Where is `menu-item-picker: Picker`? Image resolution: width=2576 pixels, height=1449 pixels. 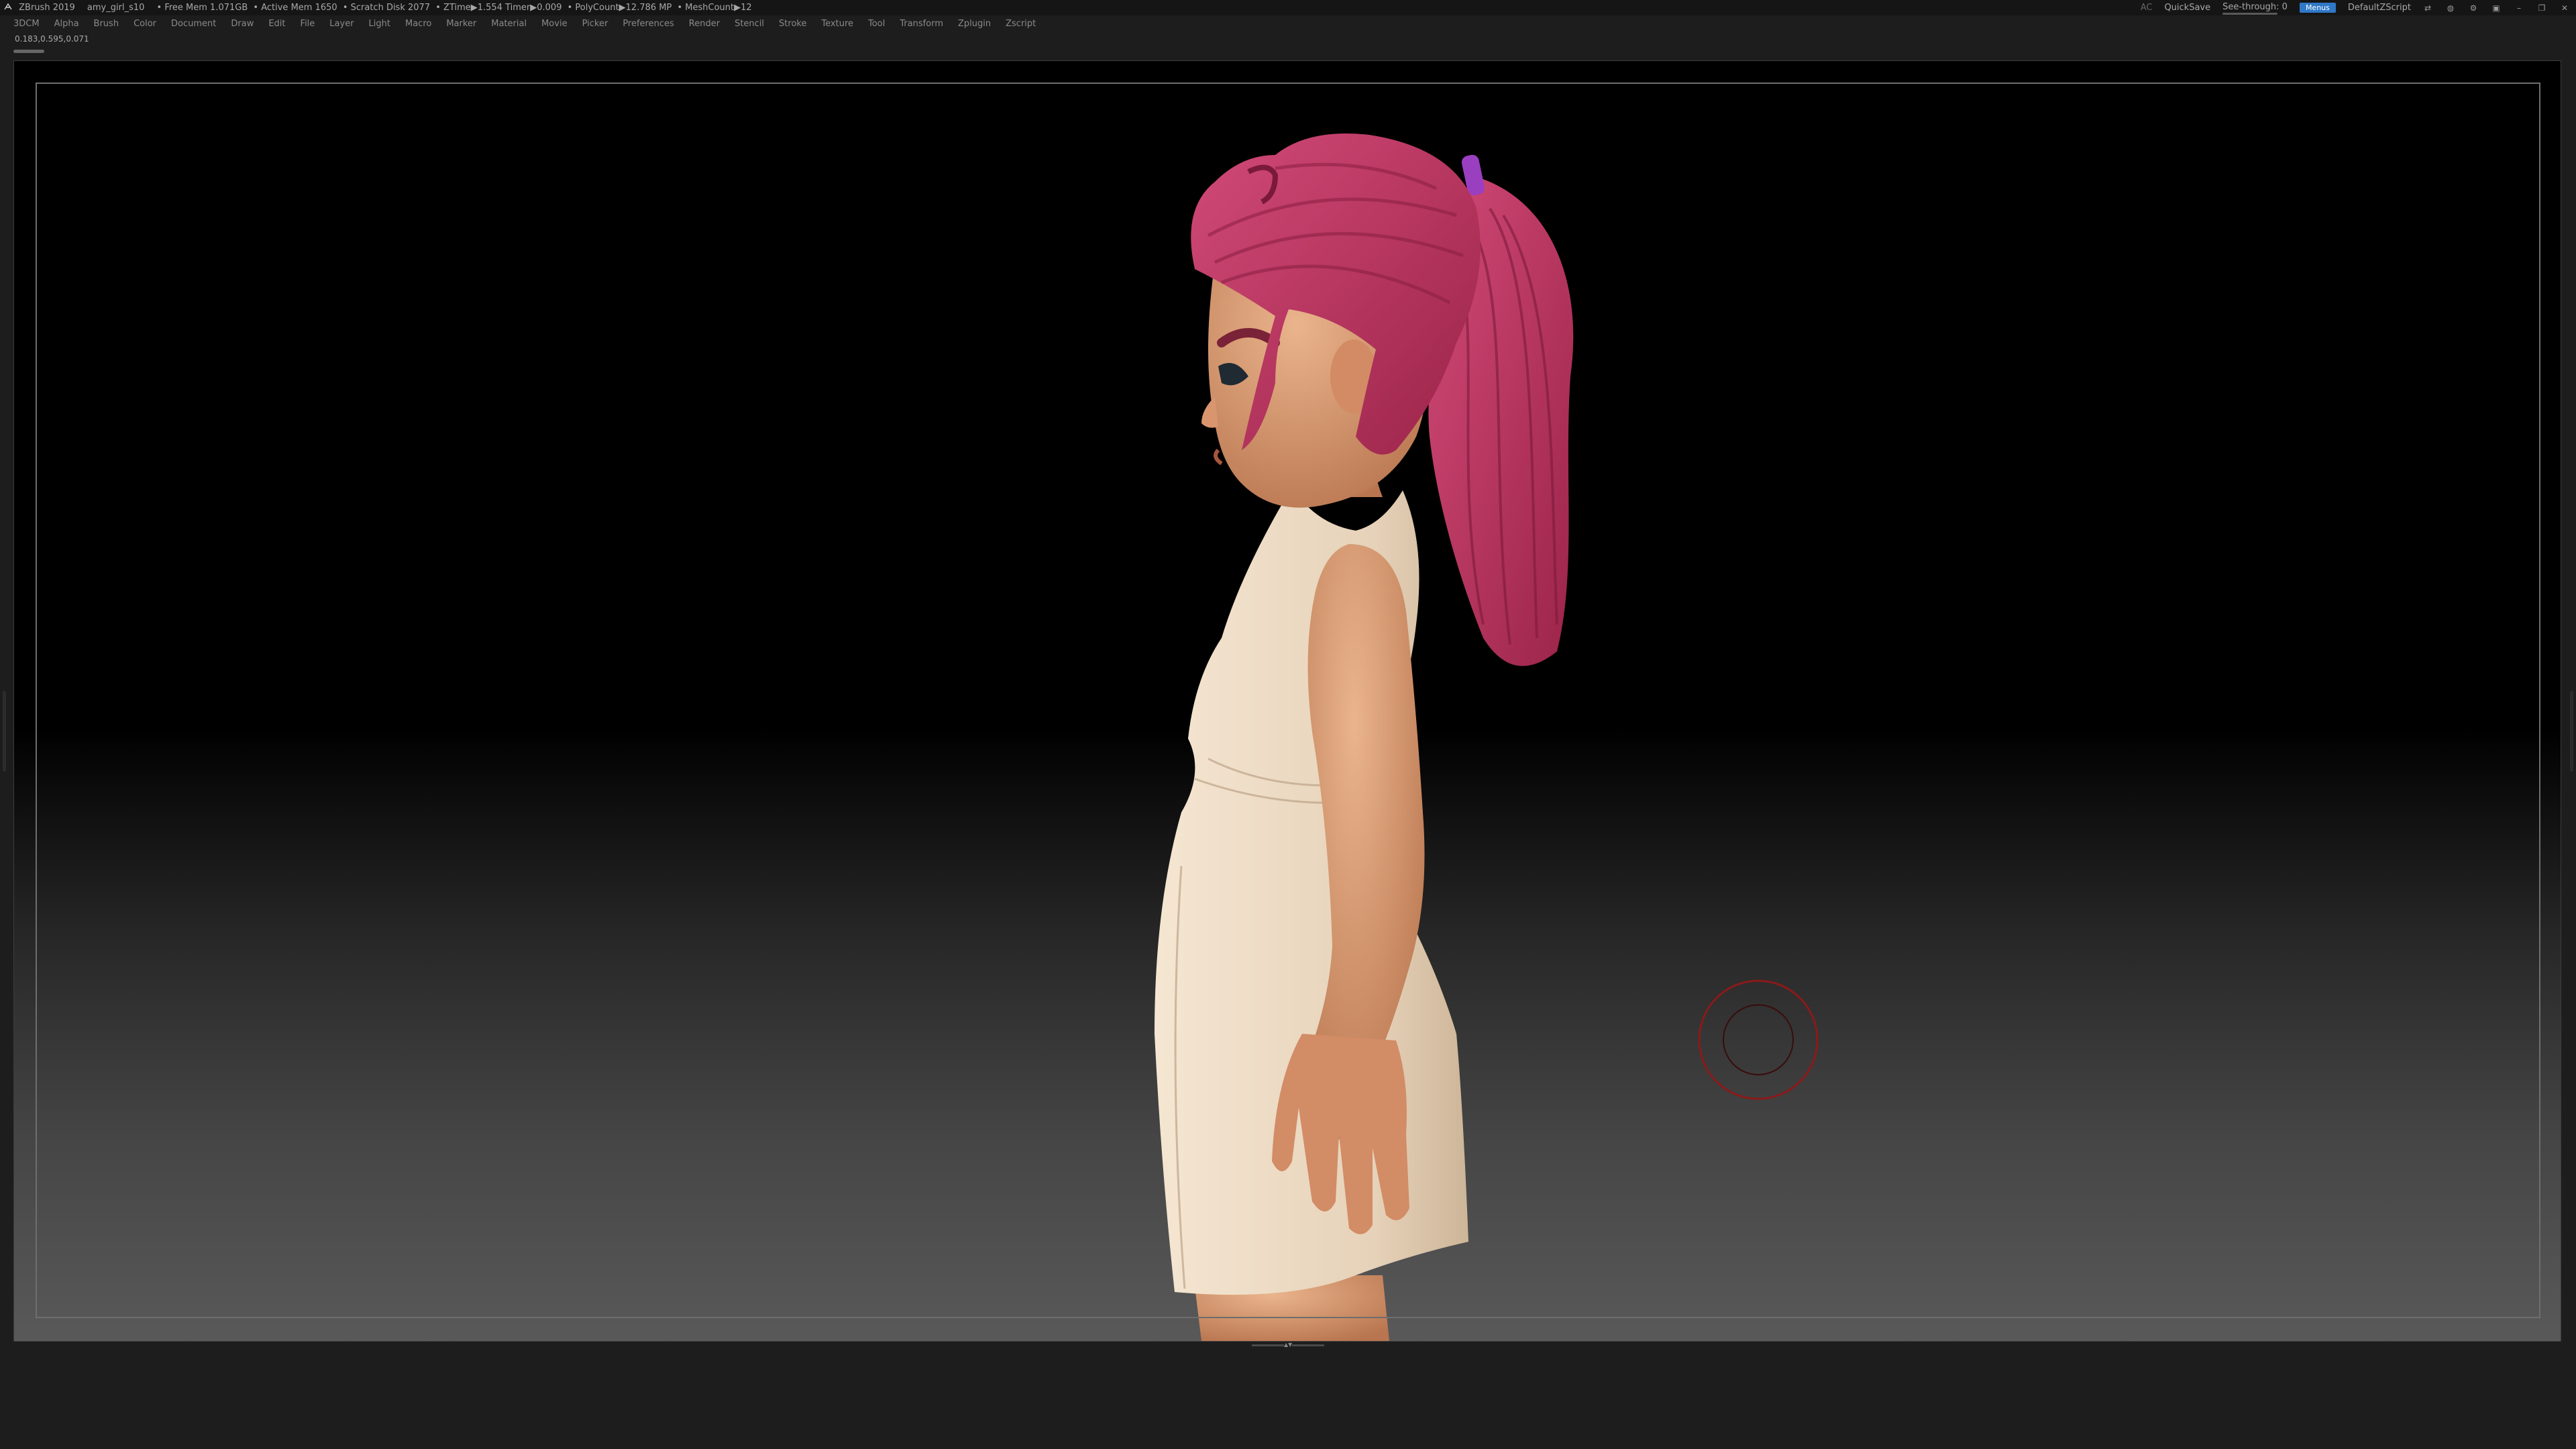 menu-item-picker: Picker is located at coordinates (595, 24).